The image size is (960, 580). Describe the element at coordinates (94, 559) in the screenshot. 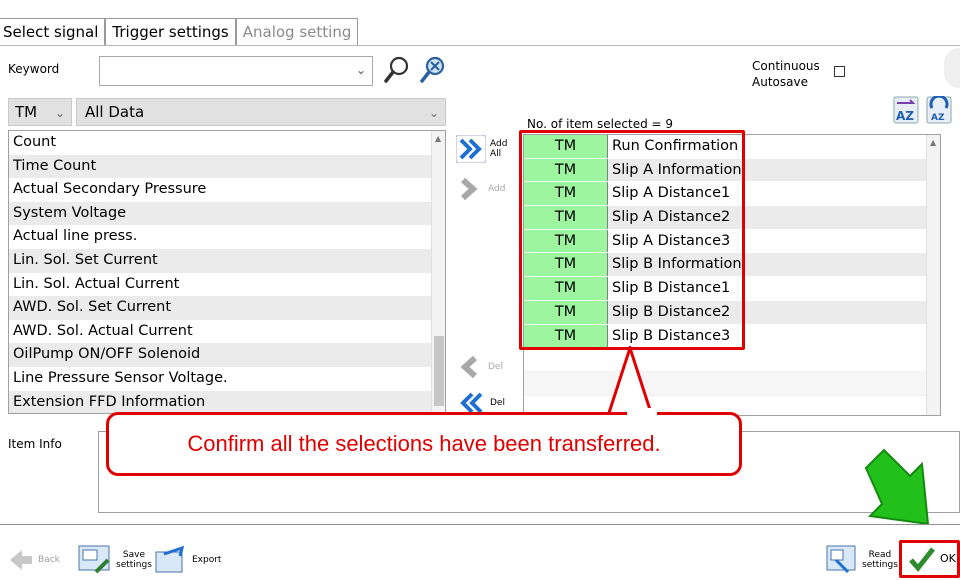

I see `save-settings-icon` at that location.